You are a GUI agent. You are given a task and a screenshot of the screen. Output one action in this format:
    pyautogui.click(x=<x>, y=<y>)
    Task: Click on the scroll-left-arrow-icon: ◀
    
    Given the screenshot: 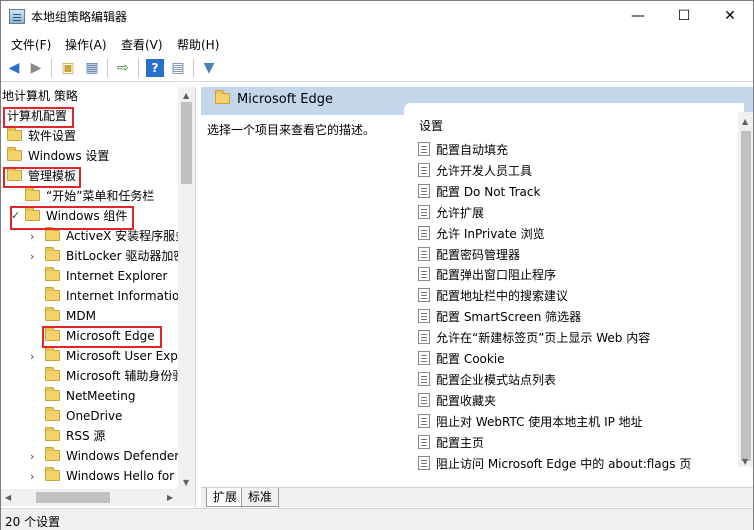 What is the action you would take?
    pyautogui.click(x=8, y=497)
    